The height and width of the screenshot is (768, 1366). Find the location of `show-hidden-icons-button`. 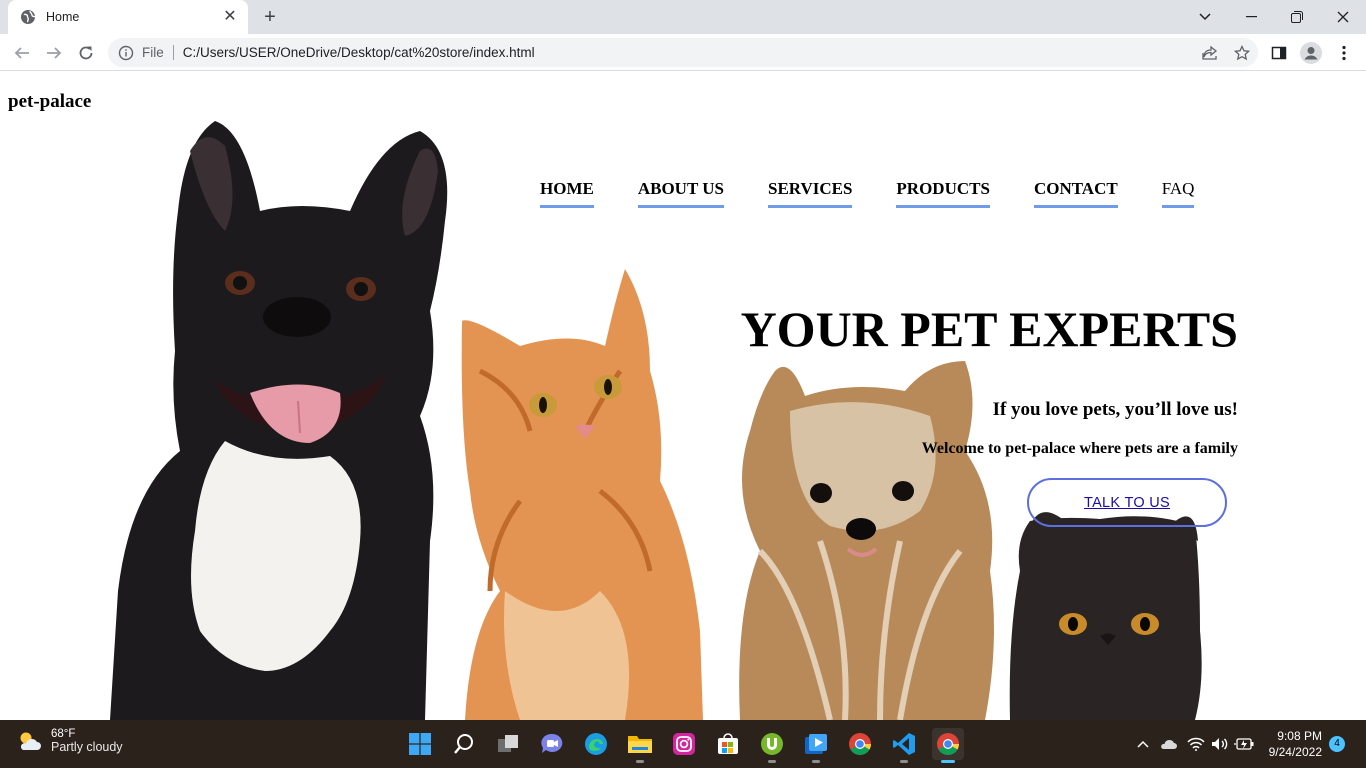

show-hidden-icons-button is located at coordinates (1143, 744).